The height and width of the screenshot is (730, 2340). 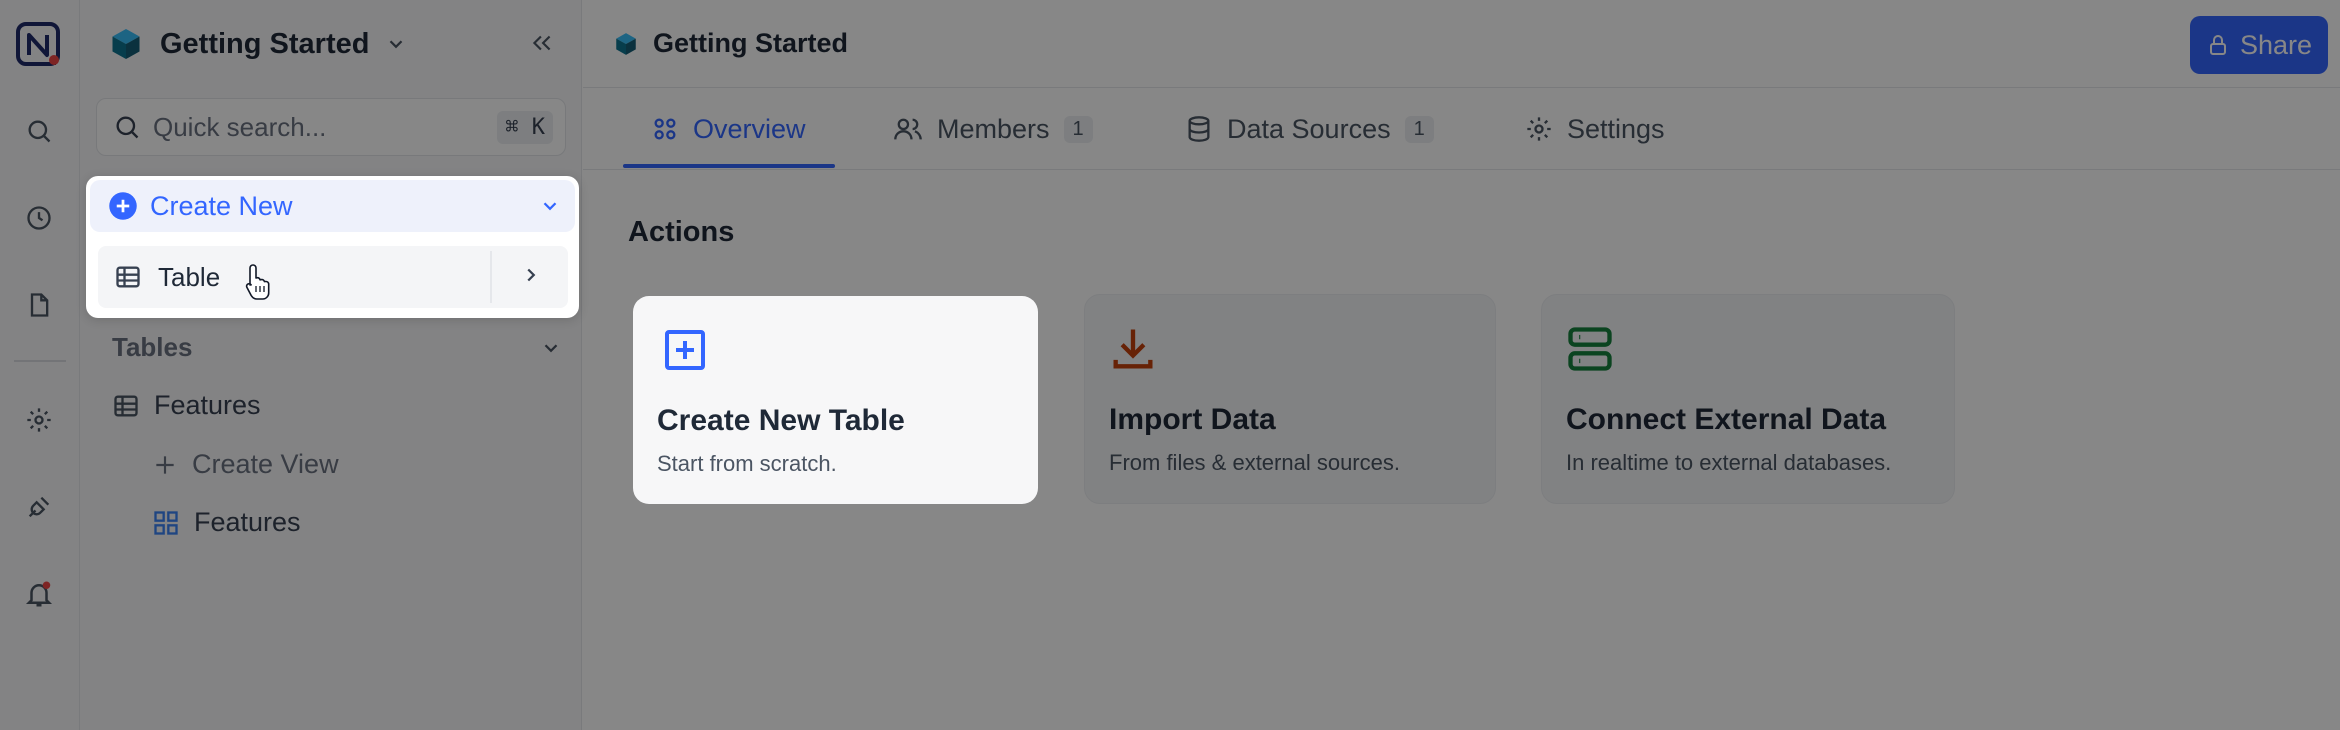 I want to click on create-new-label: Create New, so click(x=221, y=205).